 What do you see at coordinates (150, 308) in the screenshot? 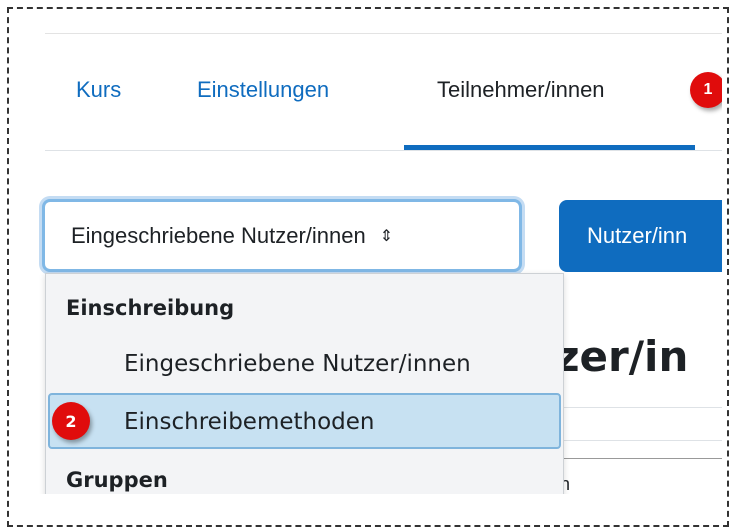
I see `optgroup-einschreibung: Einschreibung` at bounding box center [150, 308].